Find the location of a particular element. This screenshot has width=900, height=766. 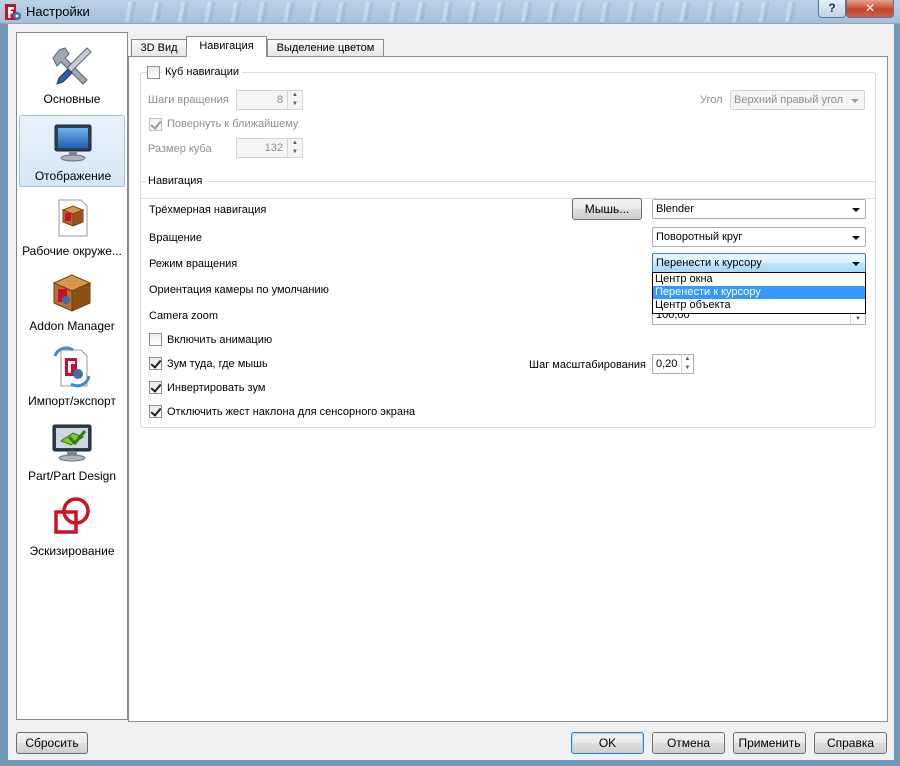

import-export-icon is located at coordinates (72, 367).